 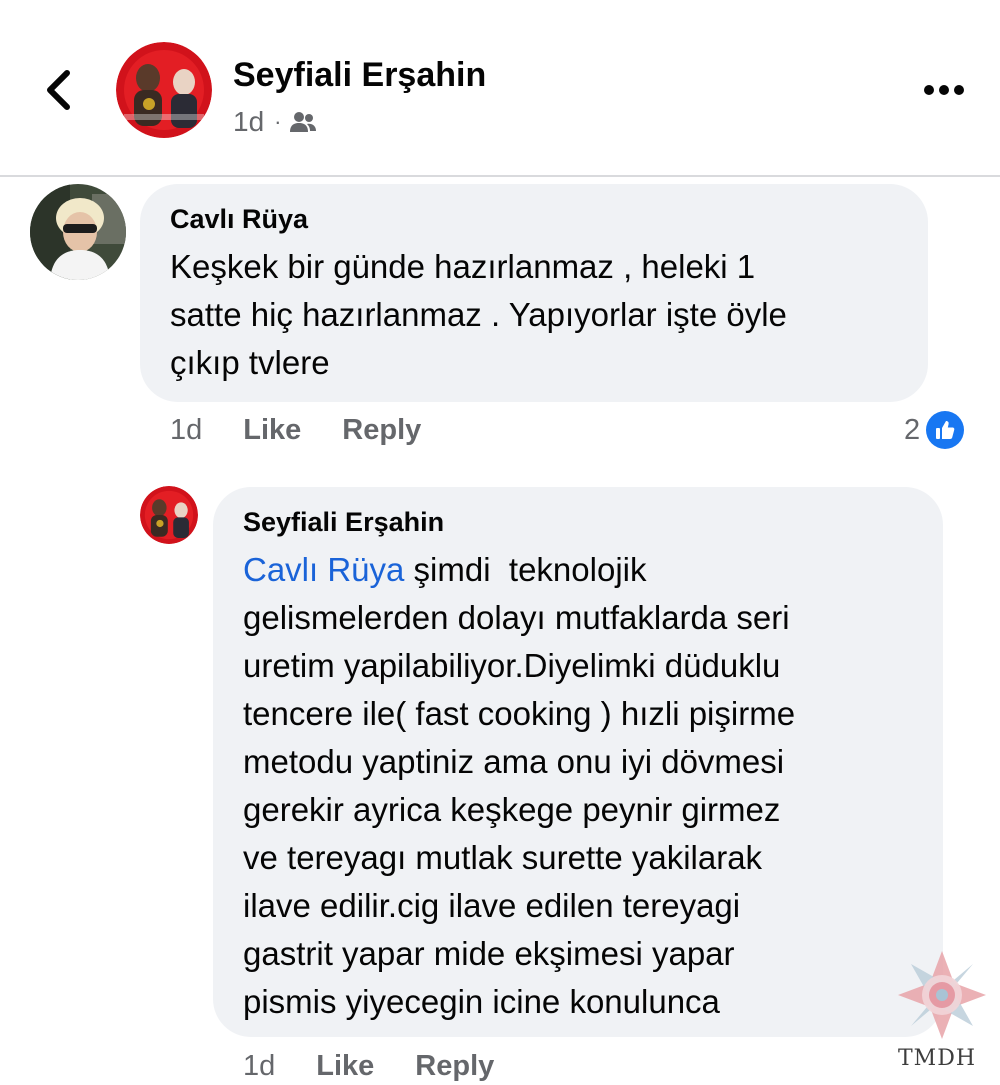 I want to click on reply-text-line: gelismelerden dolayı mutfaklarda seri, so click(x=516, y=617).